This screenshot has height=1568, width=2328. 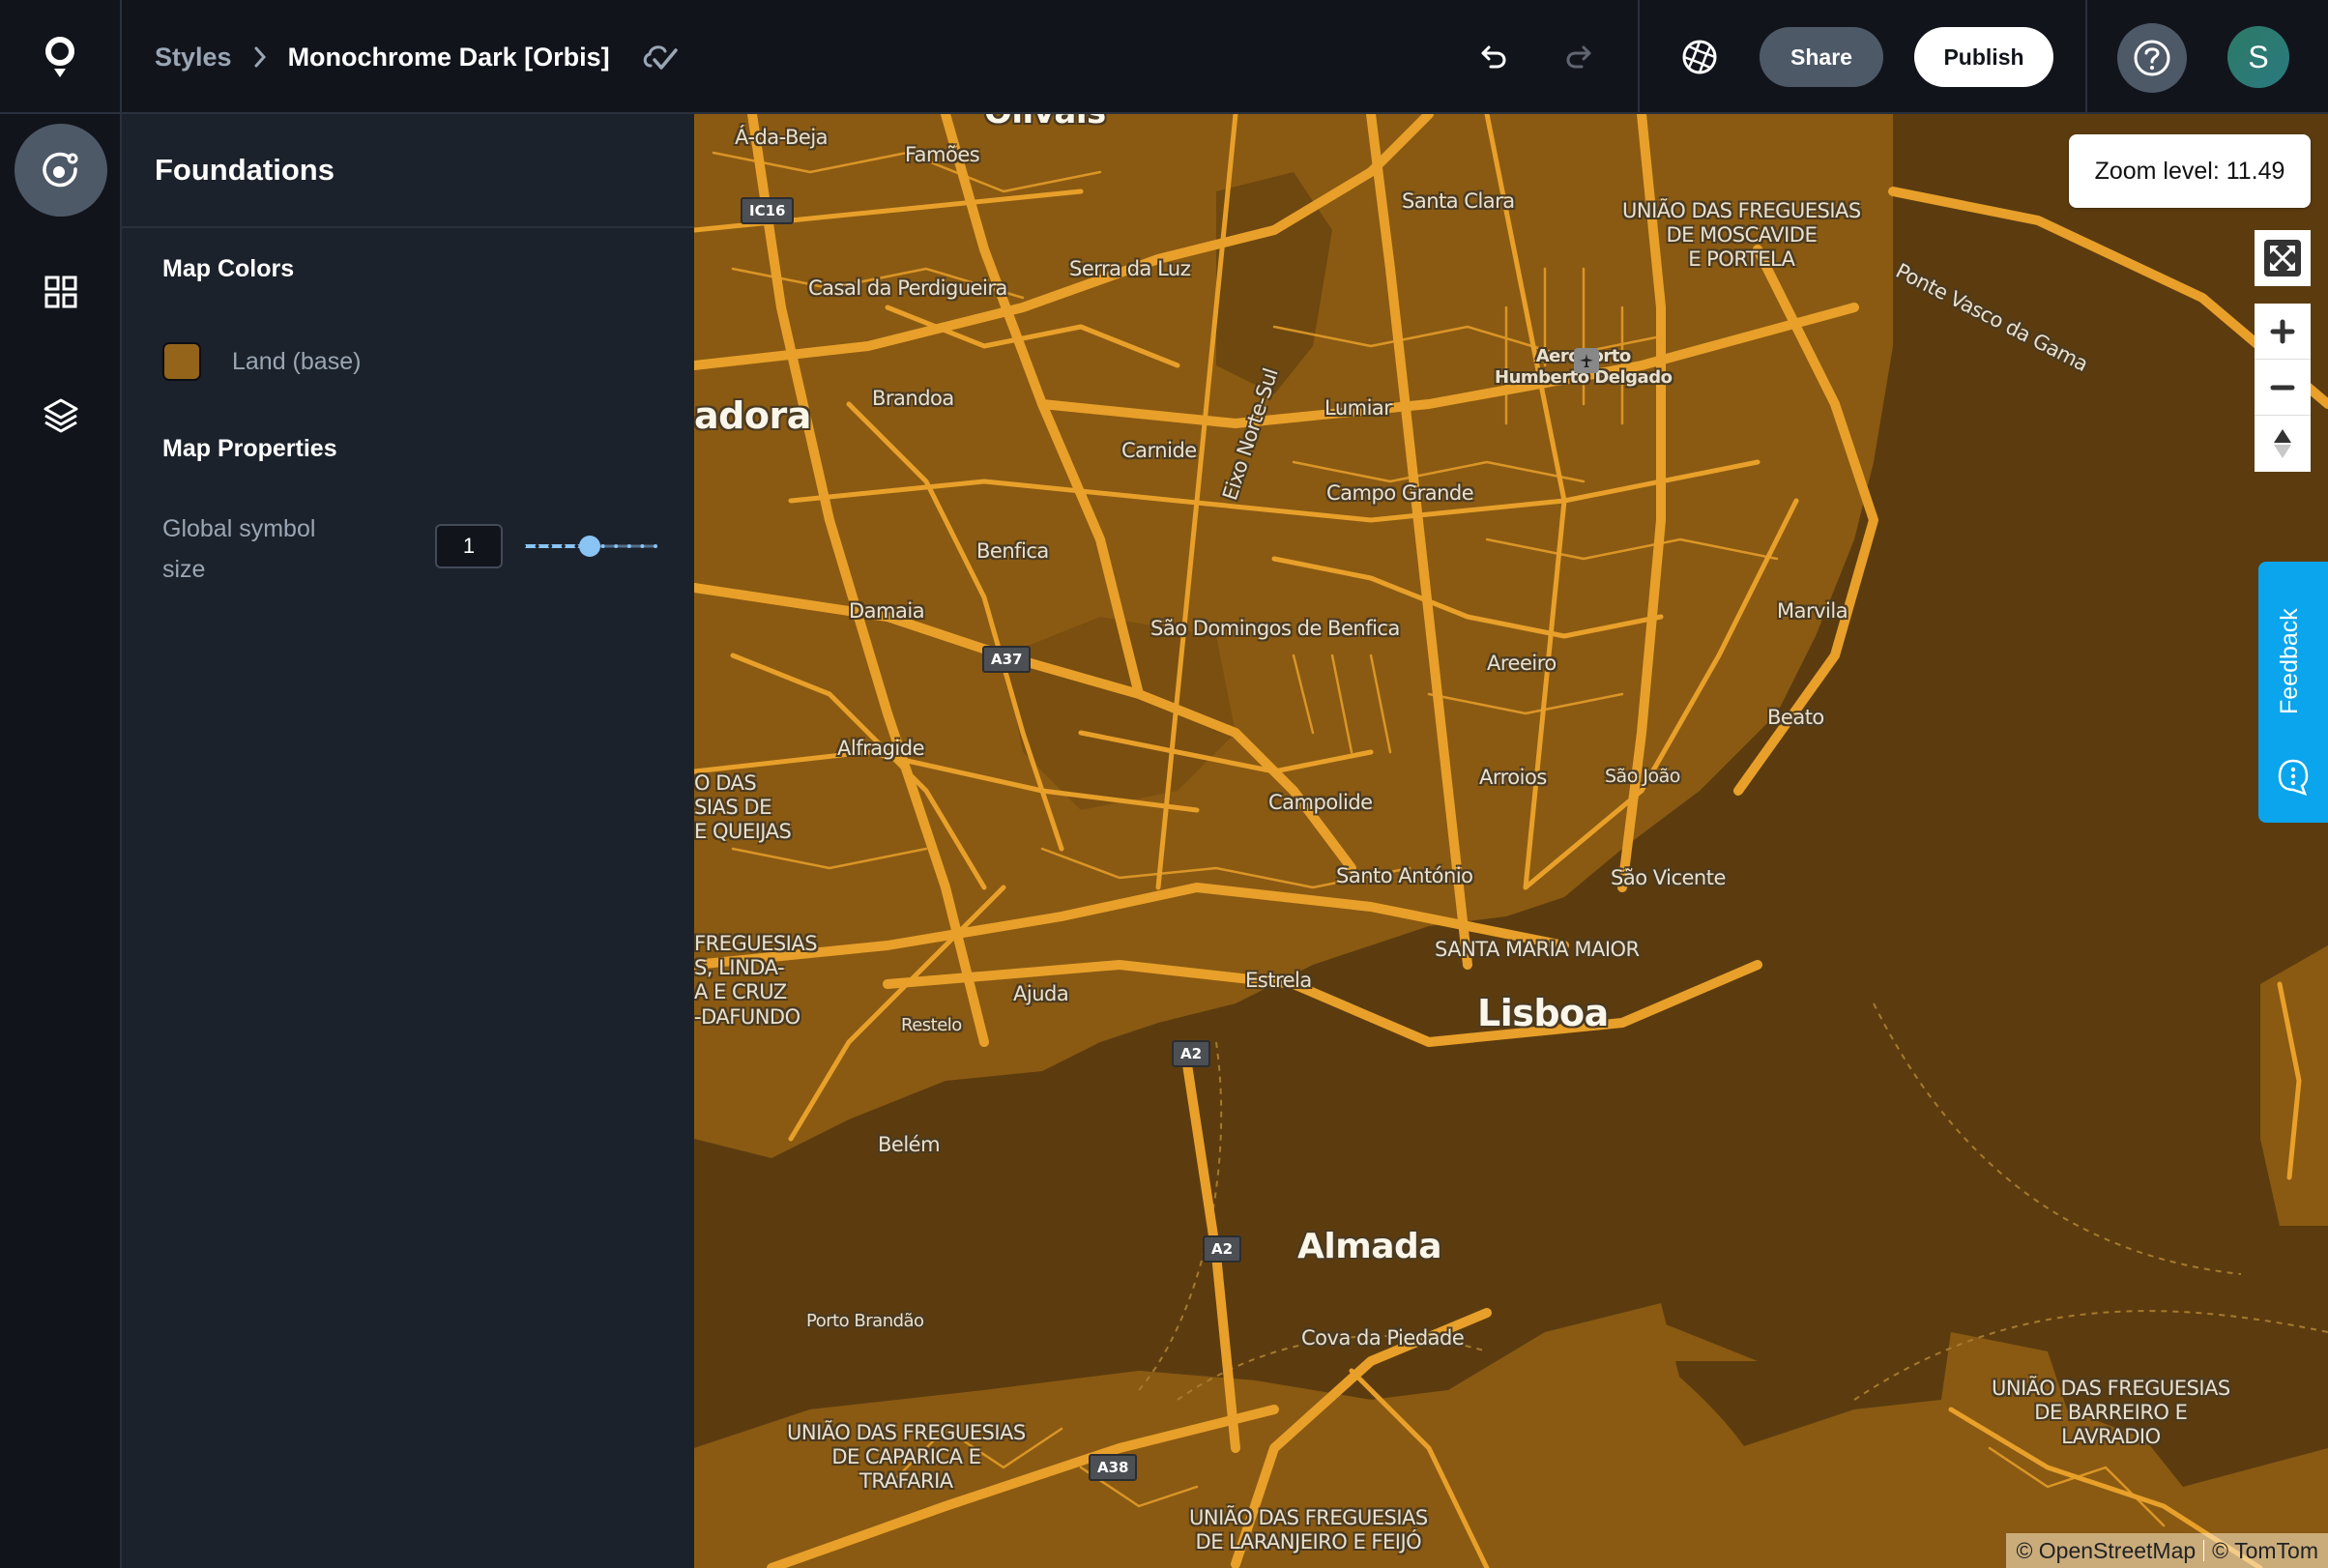 I want to click on map-label-marvila: Marvila, so click(x=1813, y=611).